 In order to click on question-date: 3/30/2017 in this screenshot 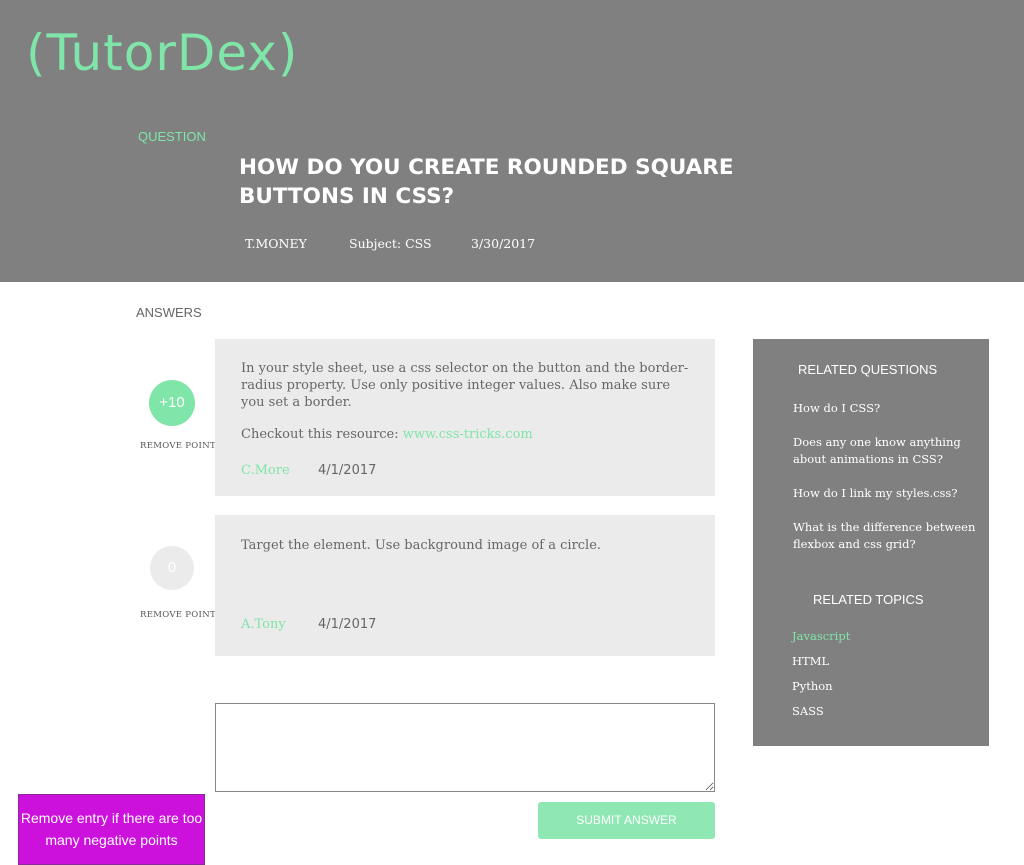, I will do `click(503, 243)`.